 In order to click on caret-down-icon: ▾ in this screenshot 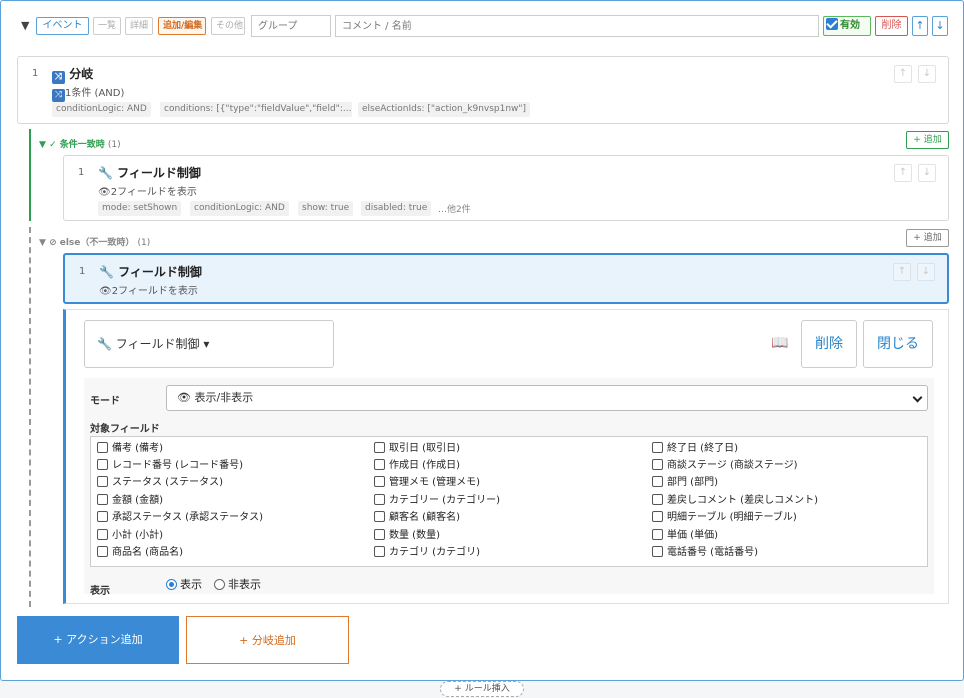, I will do `click(206, 344)`.